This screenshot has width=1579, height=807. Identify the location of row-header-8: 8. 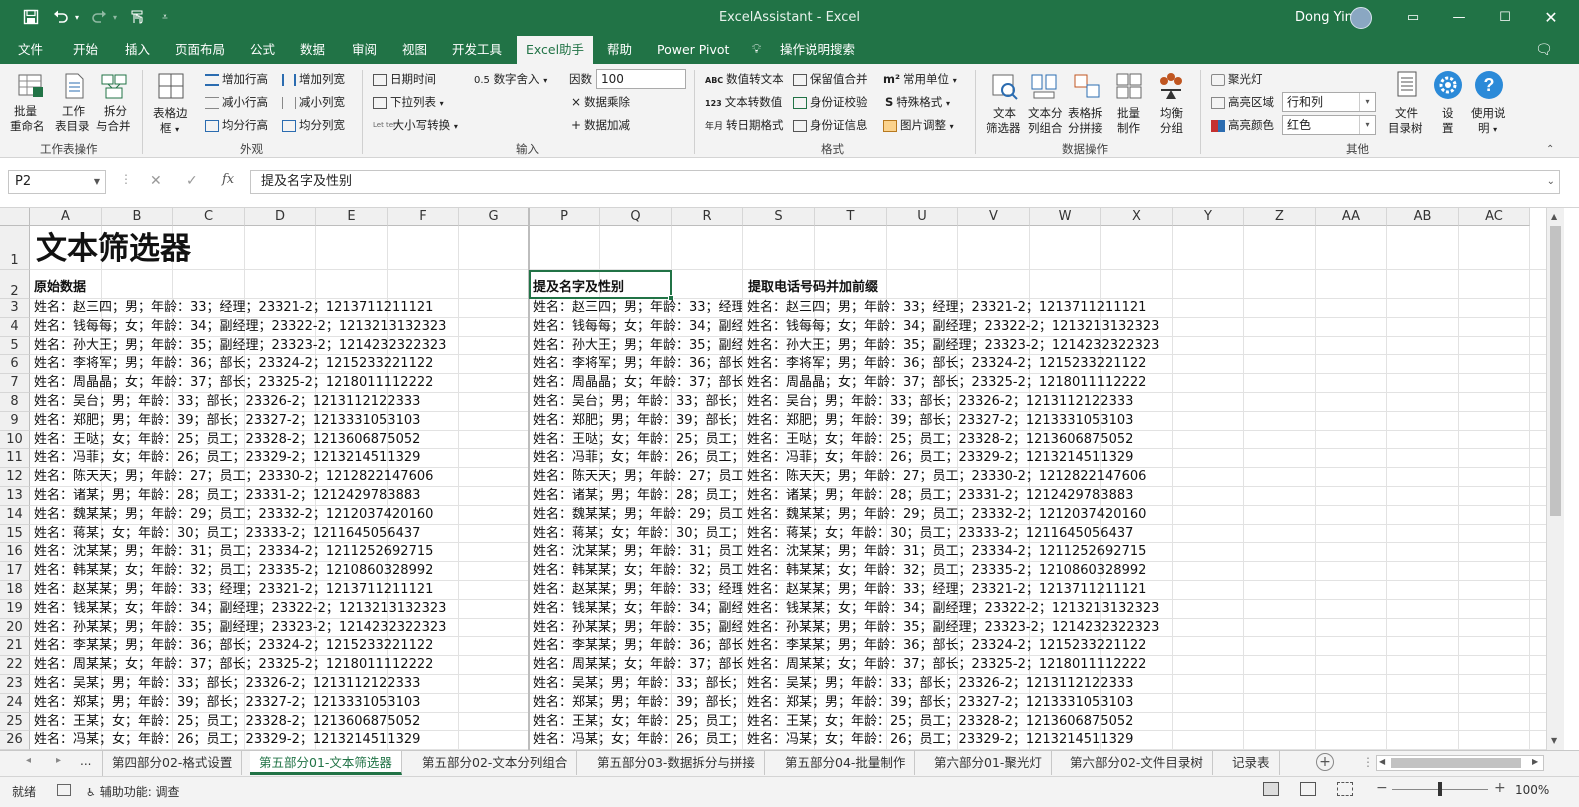
(15, 402).